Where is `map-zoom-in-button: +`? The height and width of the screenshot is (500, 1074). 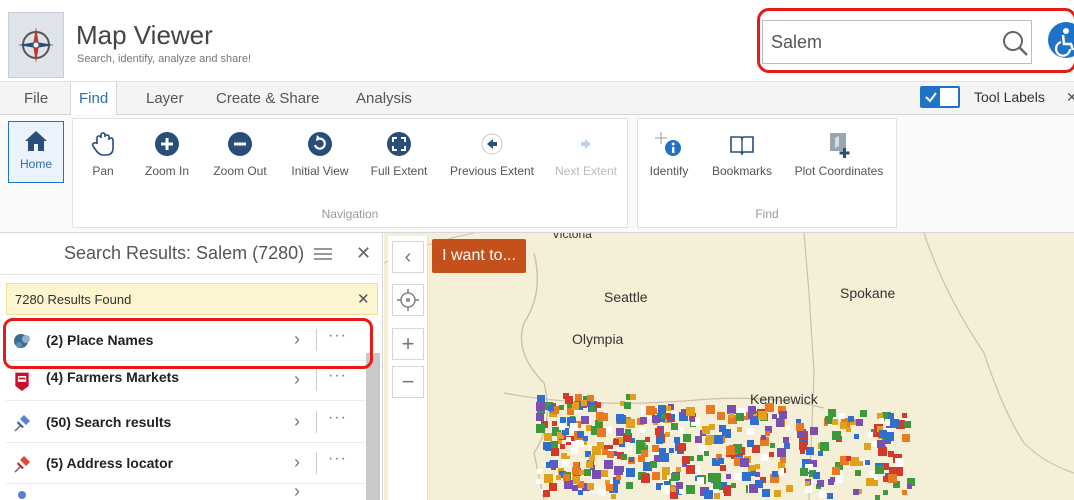 map-zoom-in-button: + is located at coordinates (408, 344).